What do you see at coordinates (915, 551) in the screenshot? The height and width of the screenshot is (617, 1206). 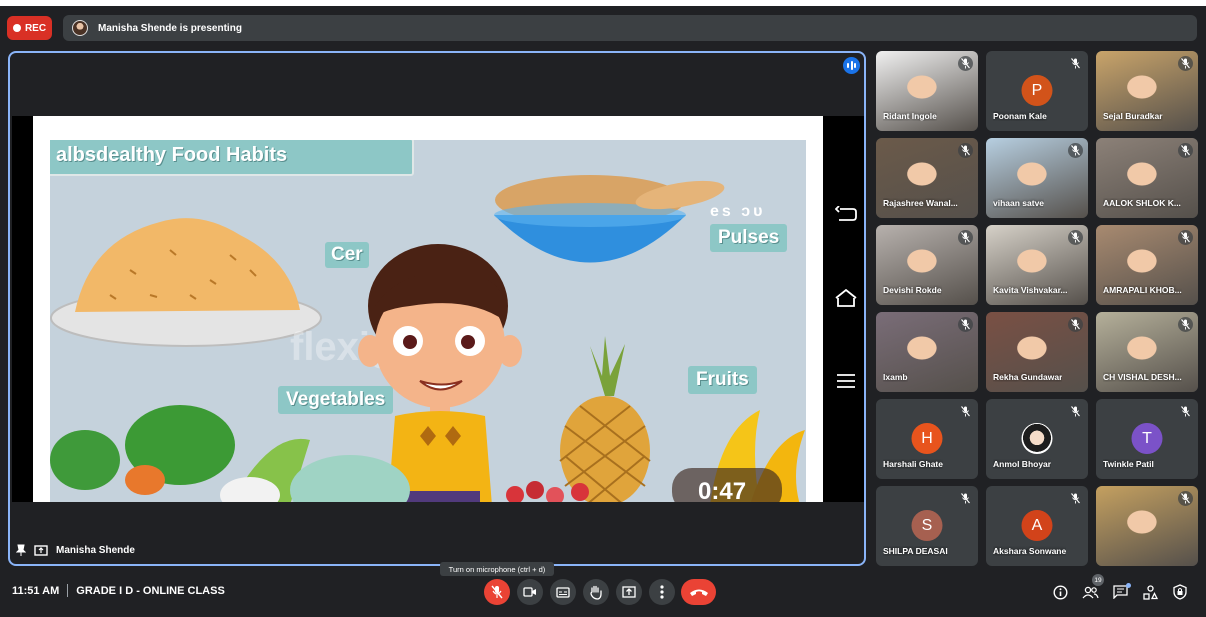 I see `participant-name: SHILPA DEASAI` at bounding box center [915, 551].